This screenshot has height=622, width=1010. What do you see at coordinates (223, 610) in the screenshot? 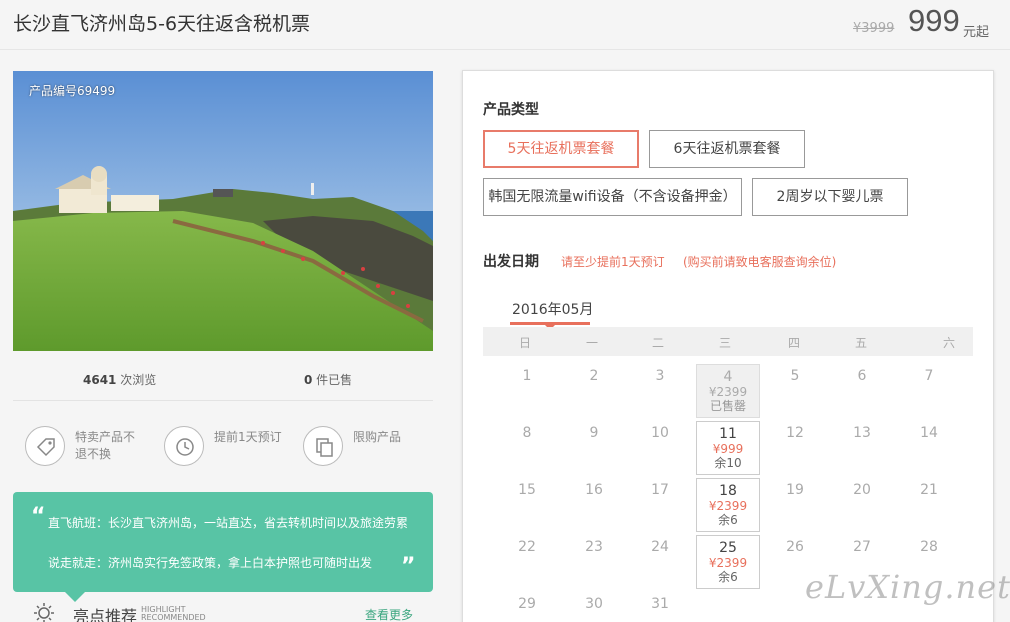
I see `highlight-section-header: 亮点推荐 HIGHLIGHT RECOMMENDED 查看更多` at bounding box center [223, 610].